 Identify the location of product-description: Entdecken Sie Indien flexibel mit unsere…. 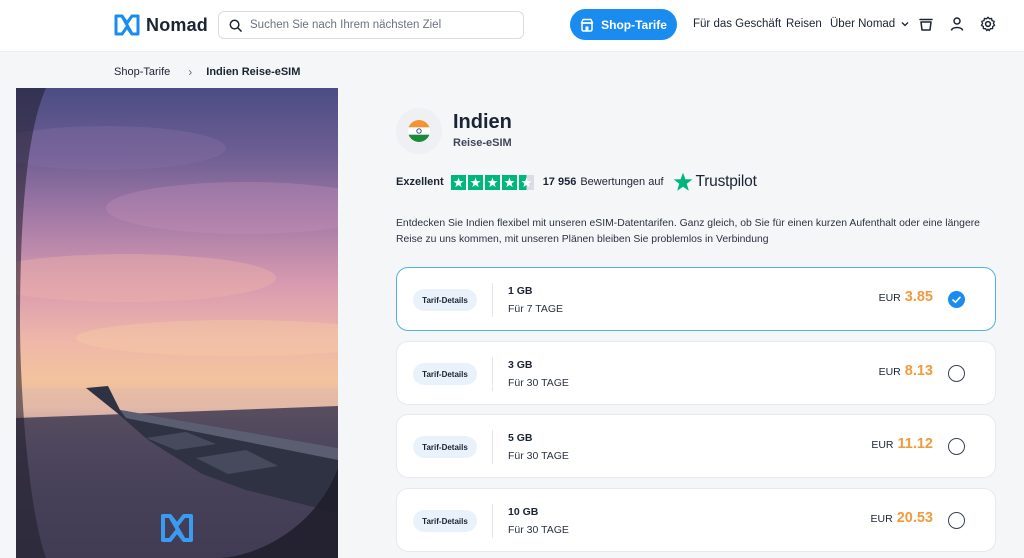
(688, 231).